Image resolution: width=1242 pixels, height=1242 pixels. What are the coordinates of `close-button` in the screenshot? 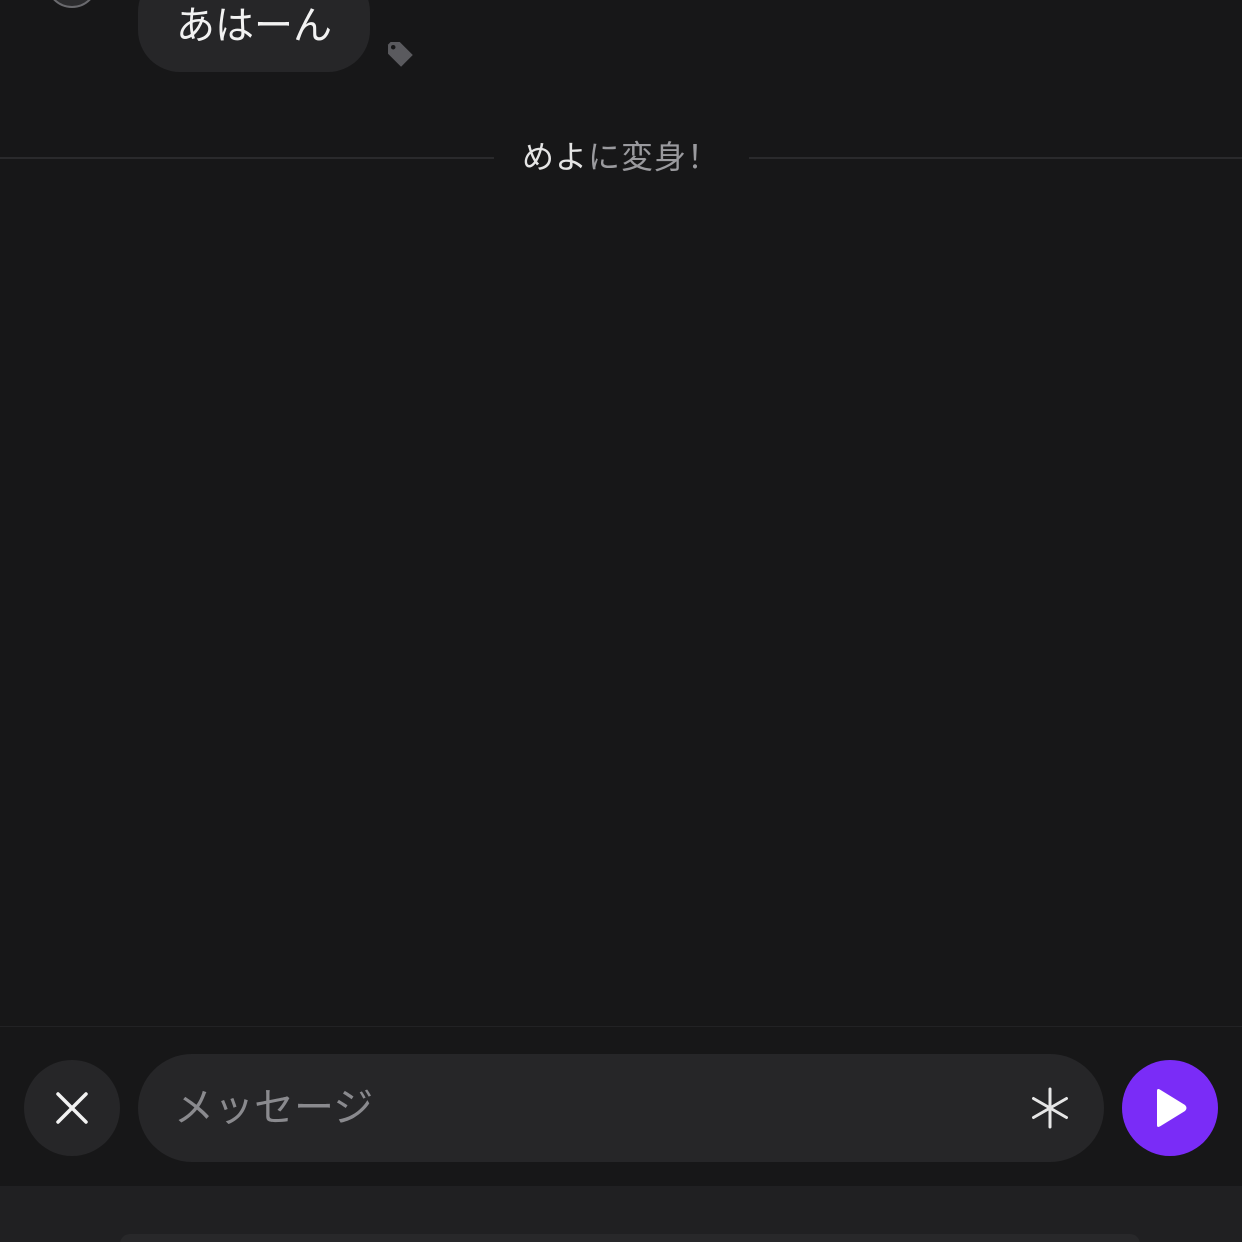 It's located at (72, 1108).